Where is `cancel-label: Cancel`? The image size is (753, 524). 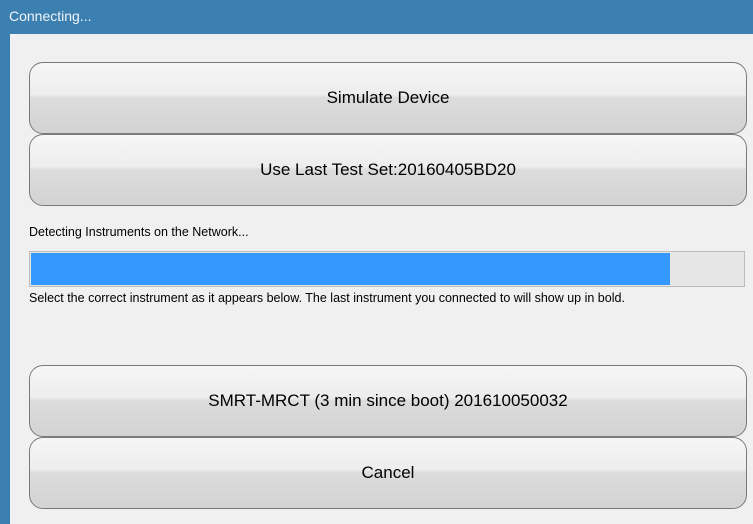 cancel-label: Cancel is located at coordinates (388, 472).